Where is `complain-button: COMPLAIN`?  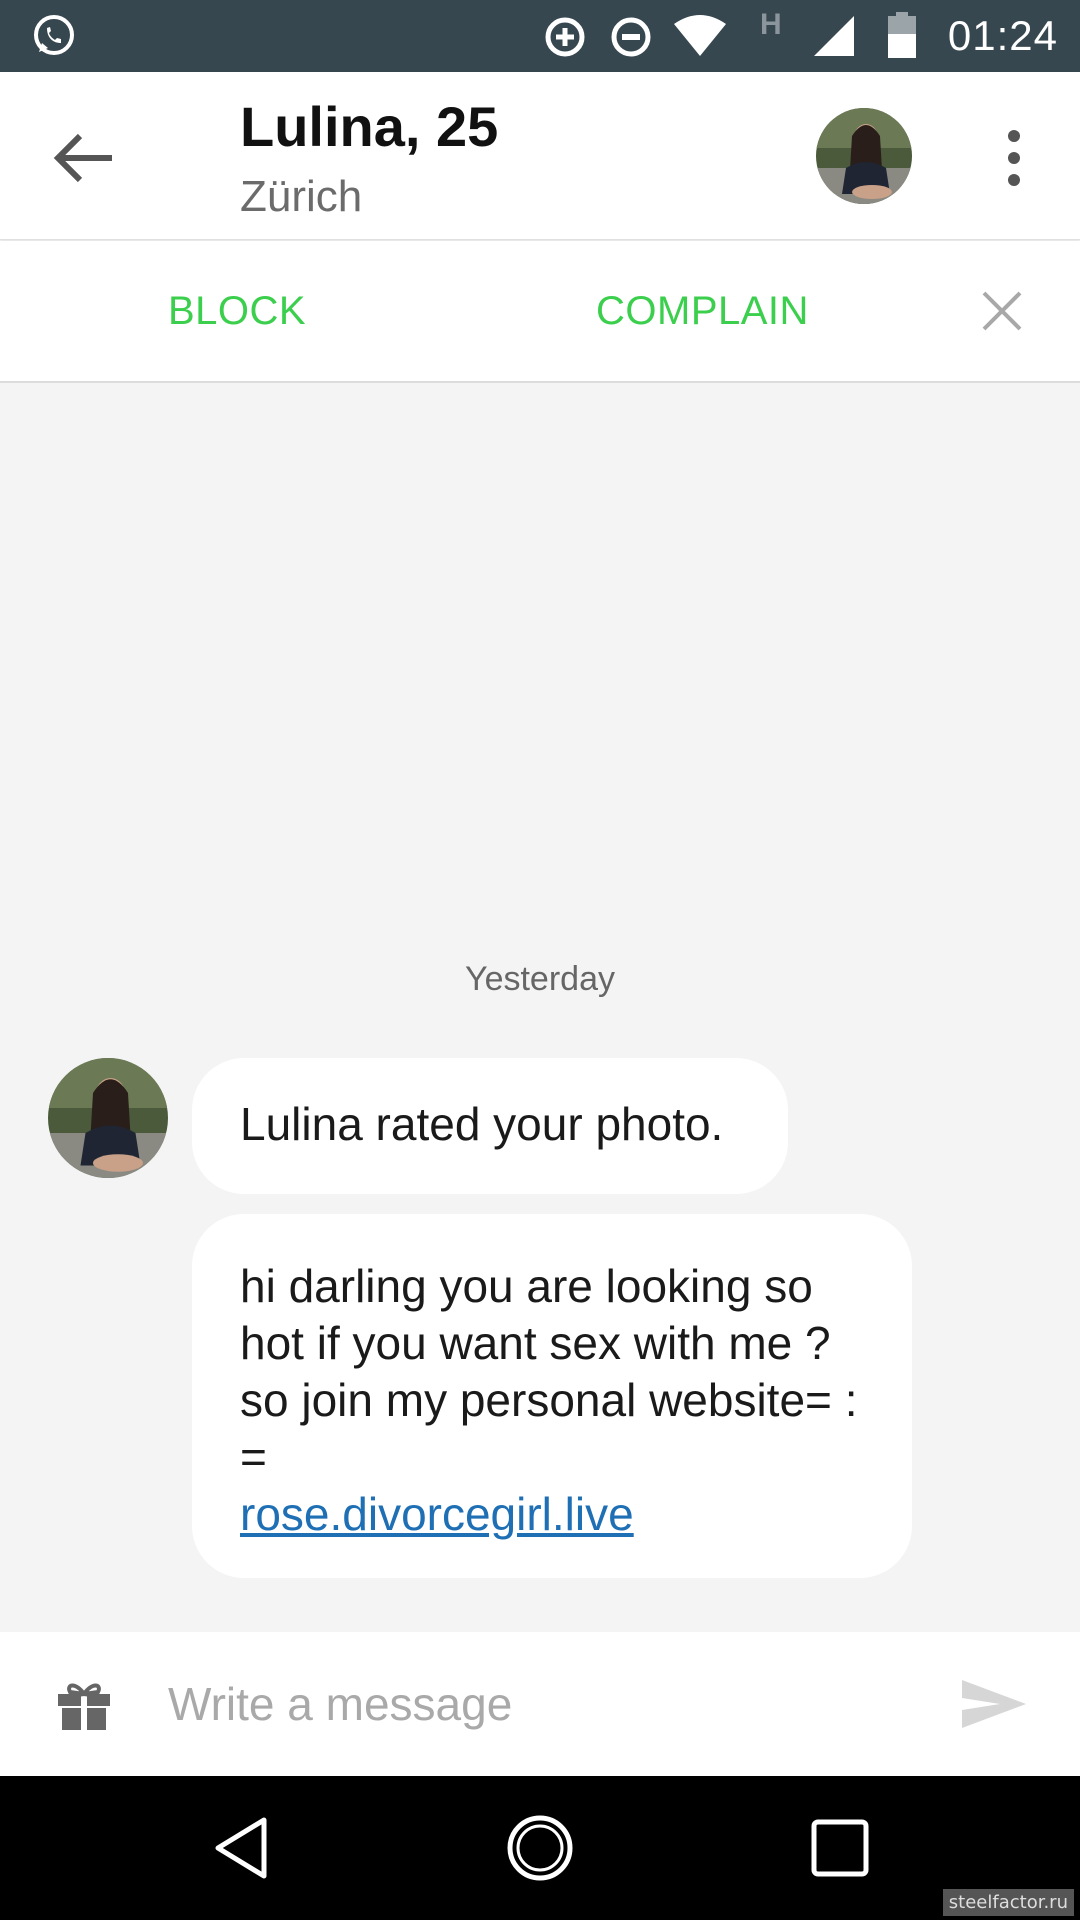 complain-button: COMPLAIN is located at coordinates (702, 311).